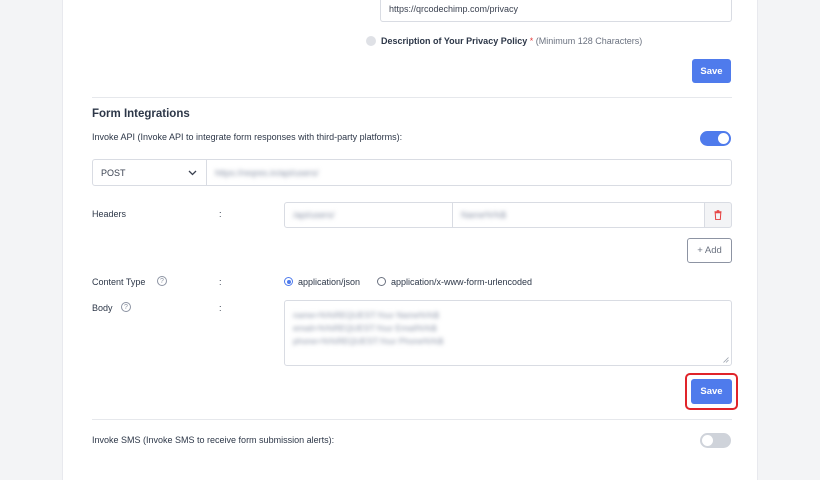 The width and height of the screenshot is (820, 480). Describe the element at coordinates (220, 282) in the screenshot. I see `content-type-colon: :` at that location.